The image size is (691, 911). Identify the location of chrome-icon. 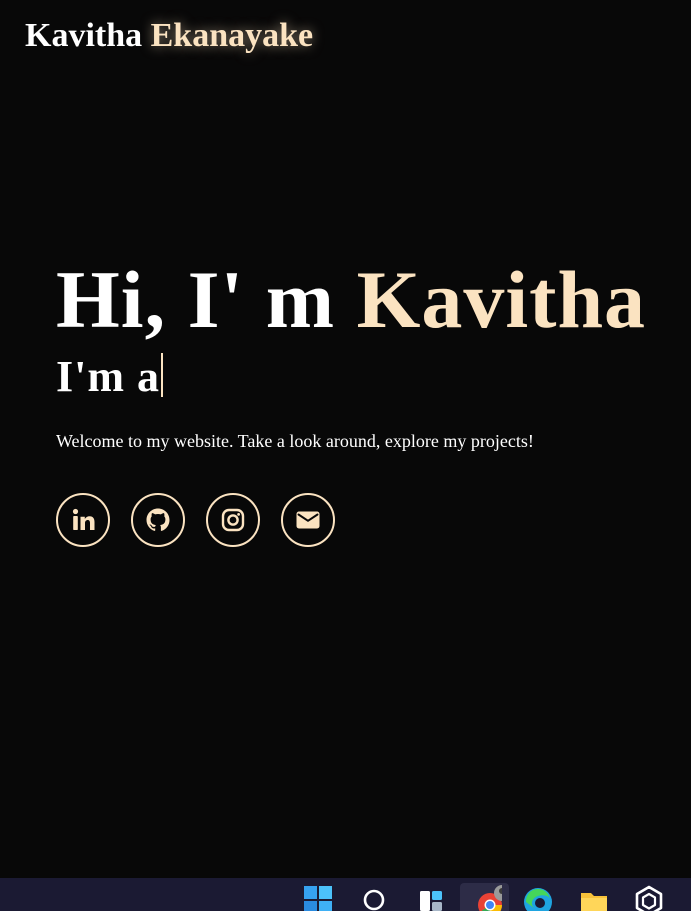
(489, 898).